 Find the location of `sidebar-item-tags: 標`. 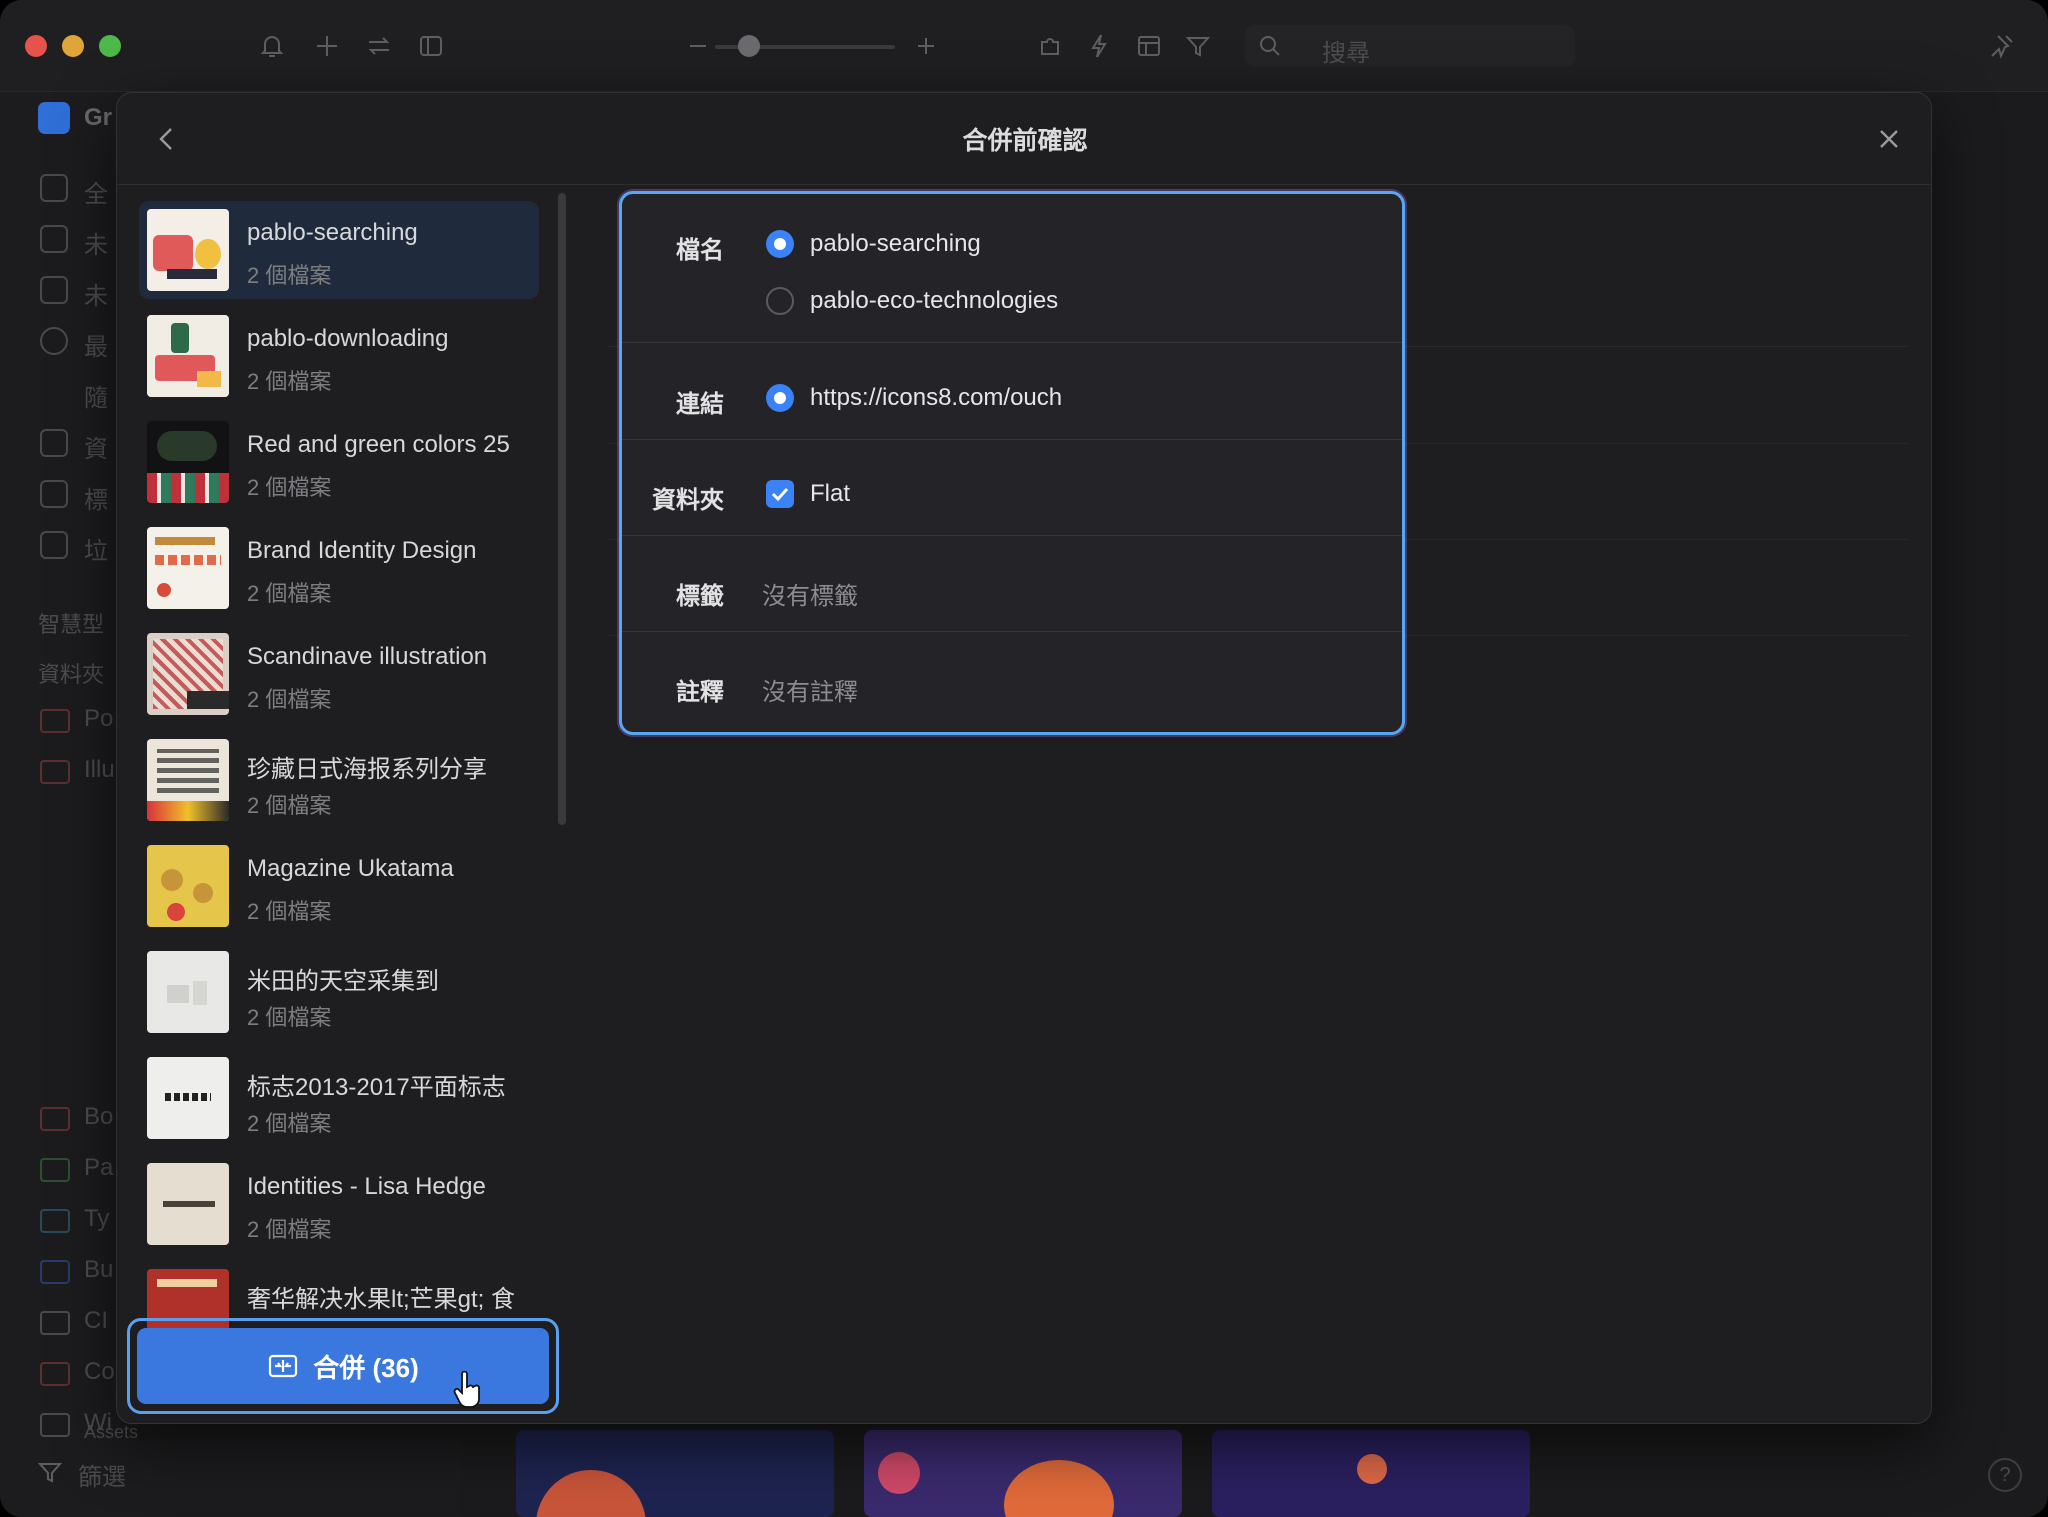

sidebar-item-tags: 標 is located at coordinates (96, 497).